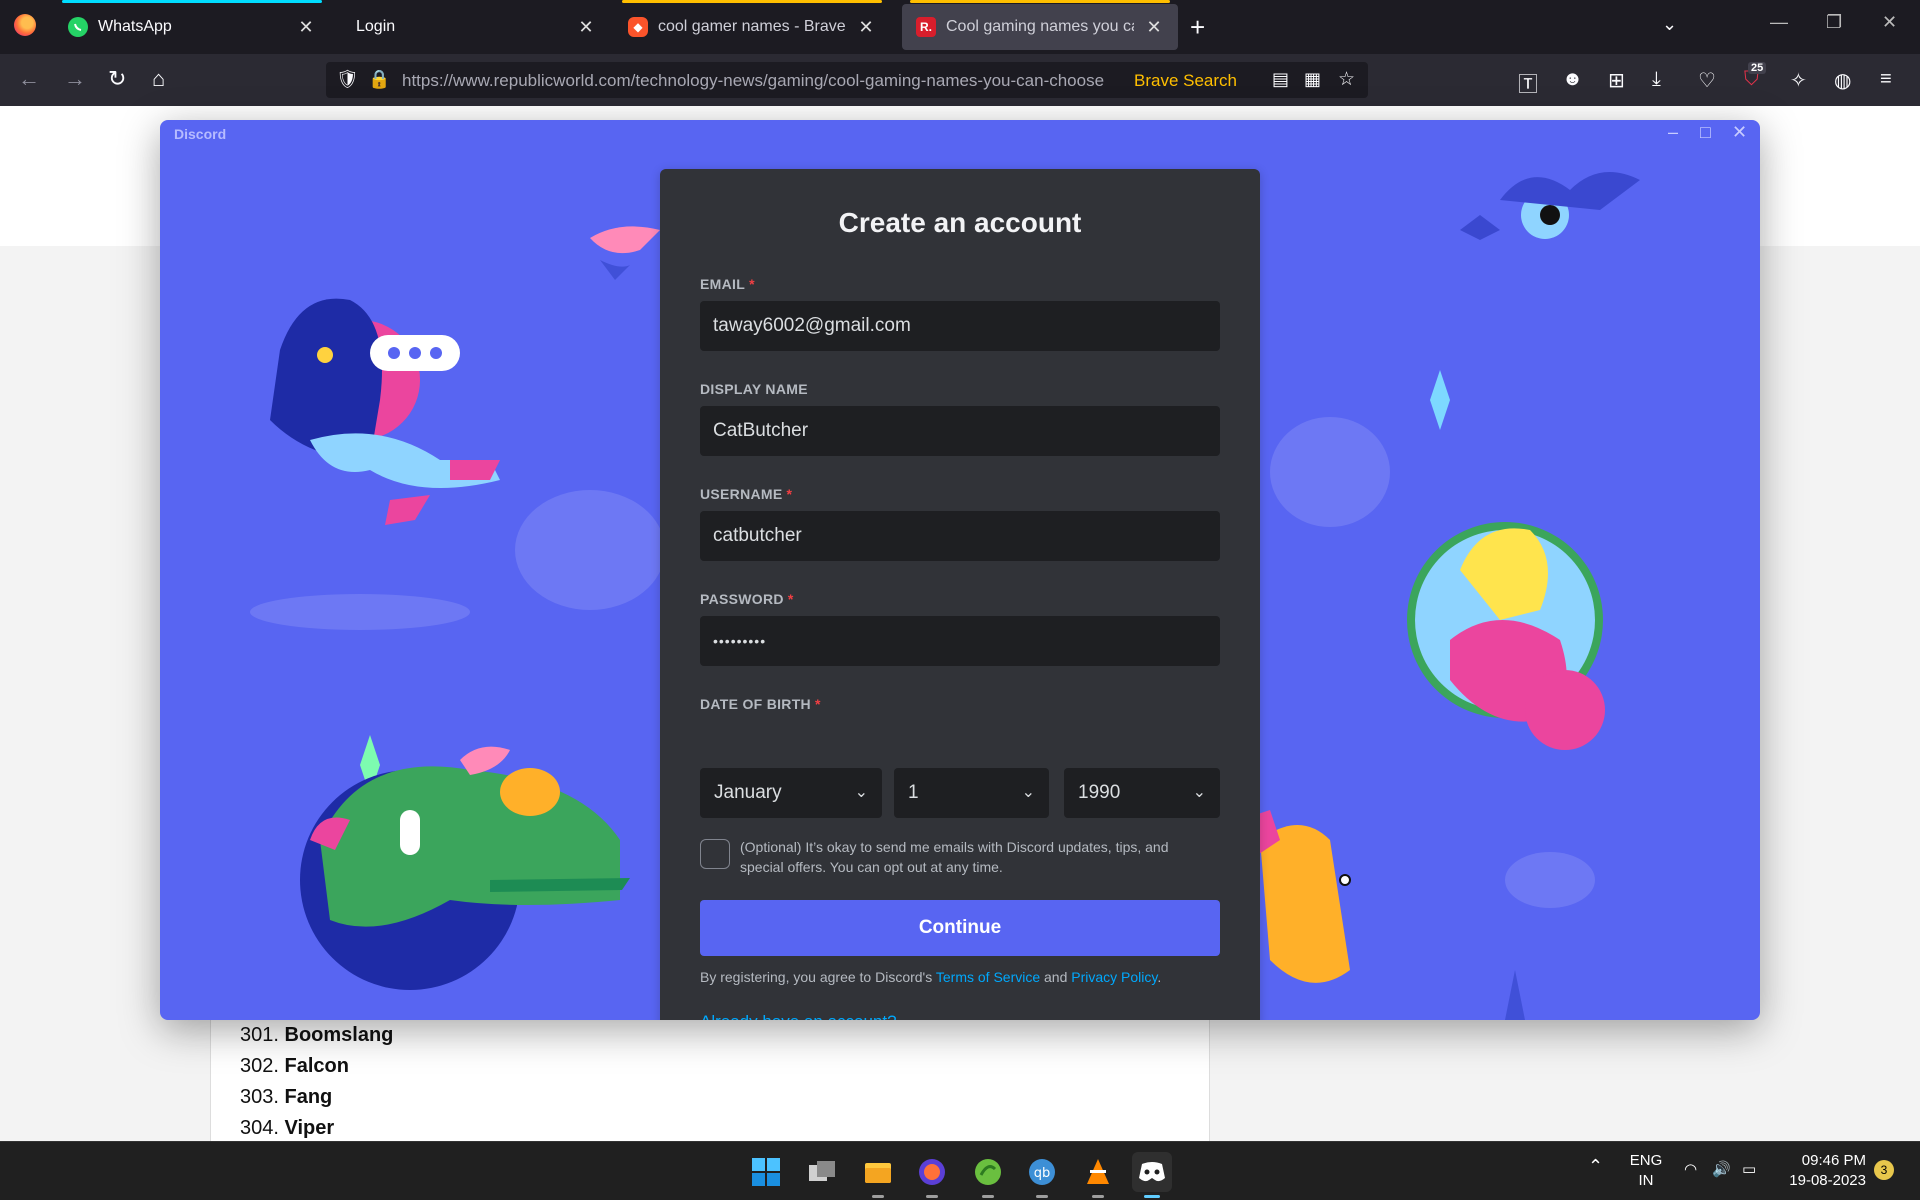 This screenshot has height=1200, width=1920. Describe the element at coordinates (1889, 22) in the screenshot. I see `close-window-icon: ✕` at that location.